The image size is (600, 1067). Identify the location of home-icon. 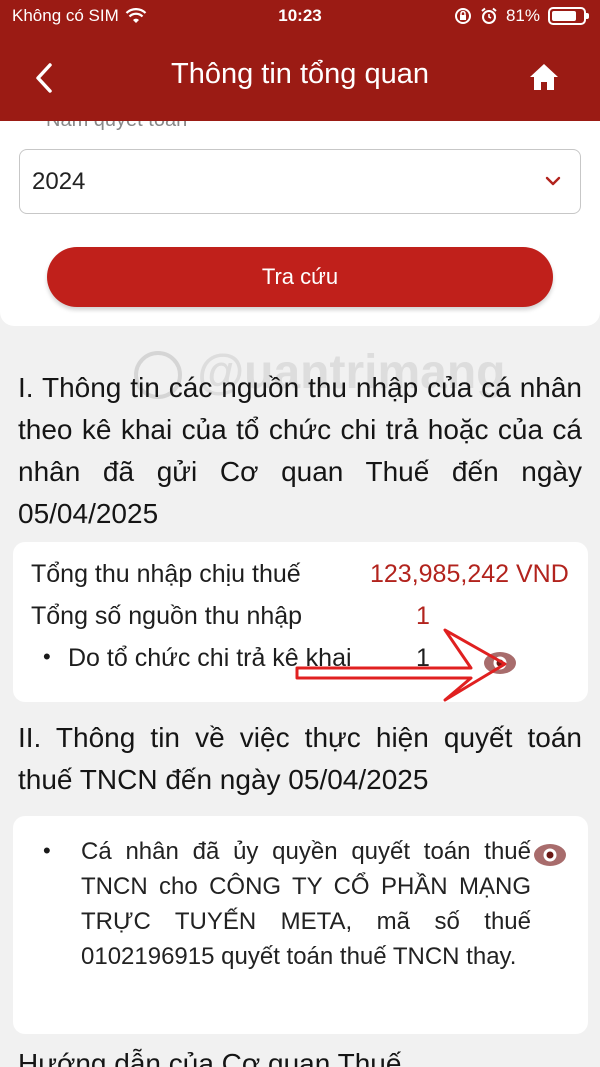
(544, 77).